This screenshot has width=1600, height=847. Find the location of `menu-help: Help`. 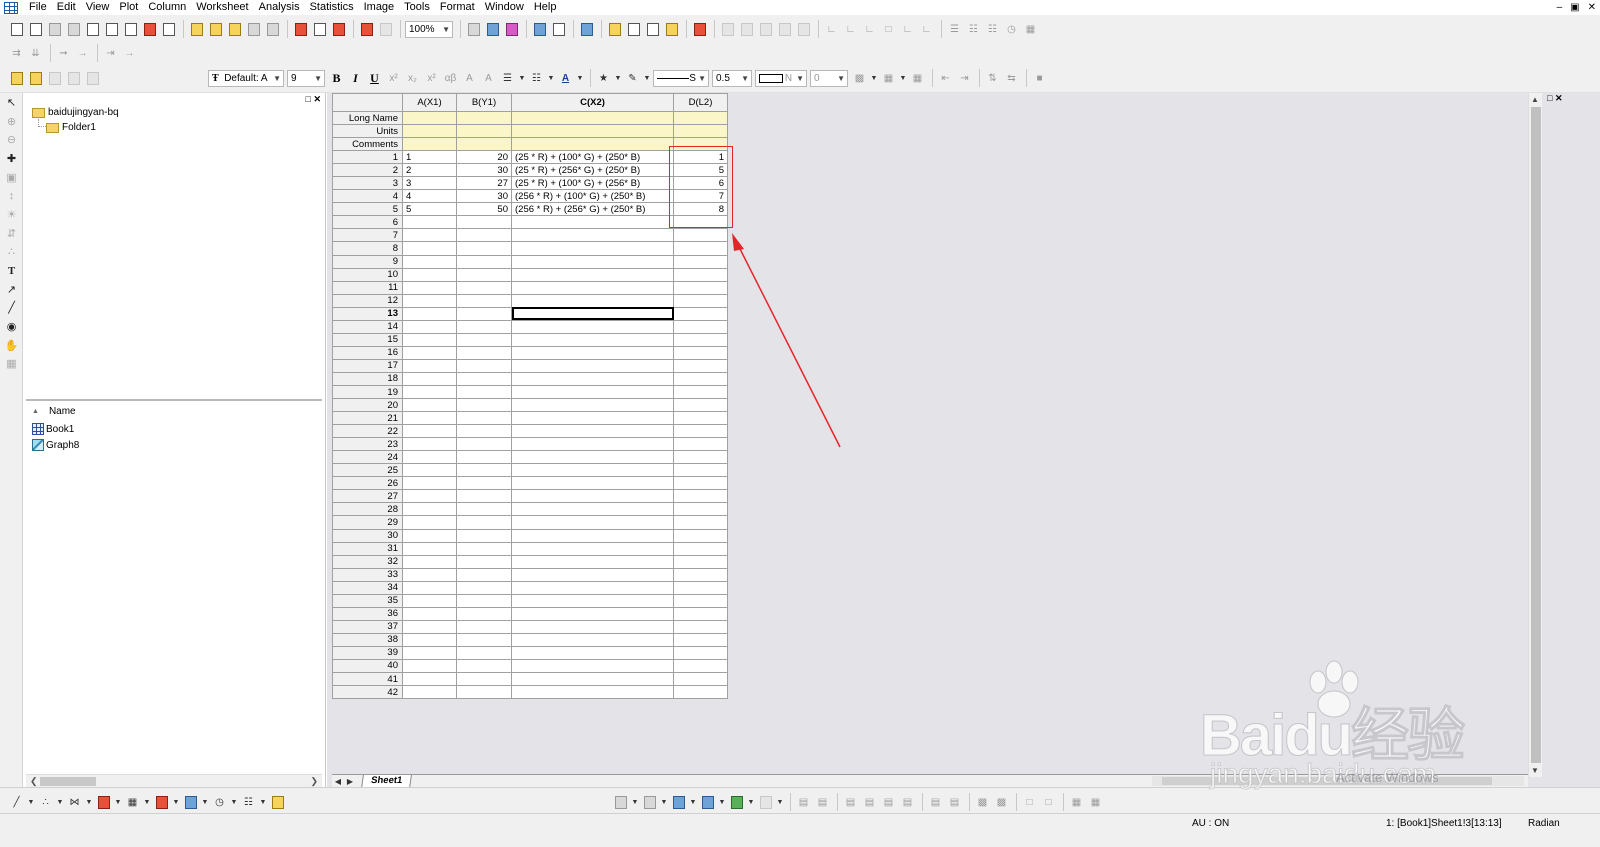

menu-help: Help is located at coordinates (545, 7).